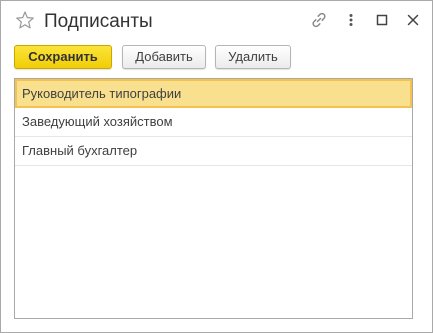  What do you see at coordinates (213, 122) in the screenshot?
I see `list-item: Заведующий хозяйством` at bounding box center [213, 122].